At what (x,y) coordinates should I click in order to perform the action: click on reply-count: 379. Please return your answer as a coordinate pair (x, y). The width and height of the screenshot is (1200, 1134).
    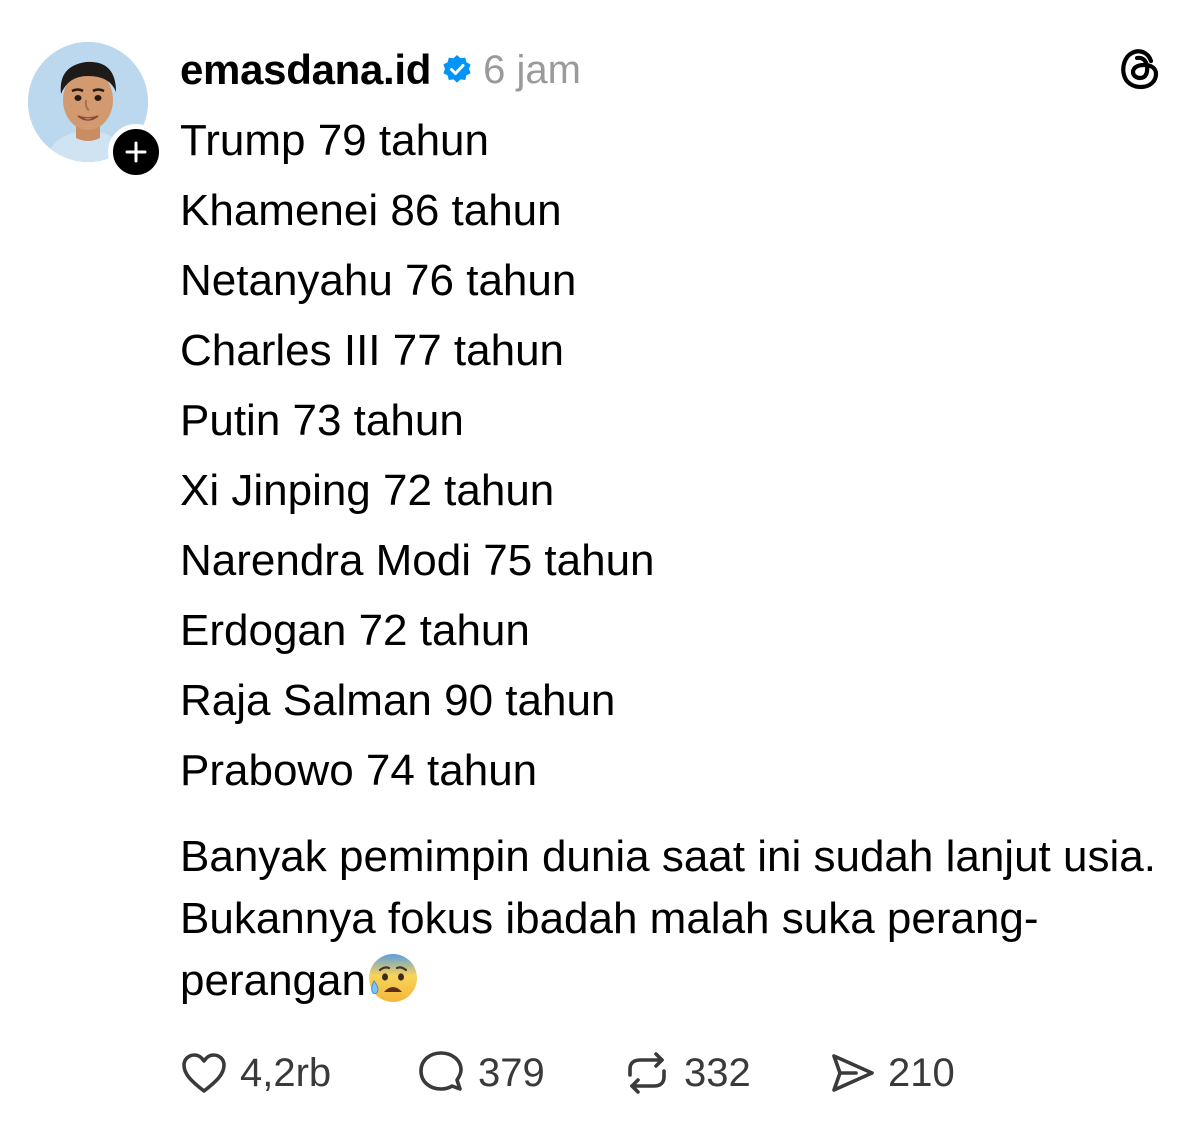
    Looking at the image, I should click on (511, 1072).